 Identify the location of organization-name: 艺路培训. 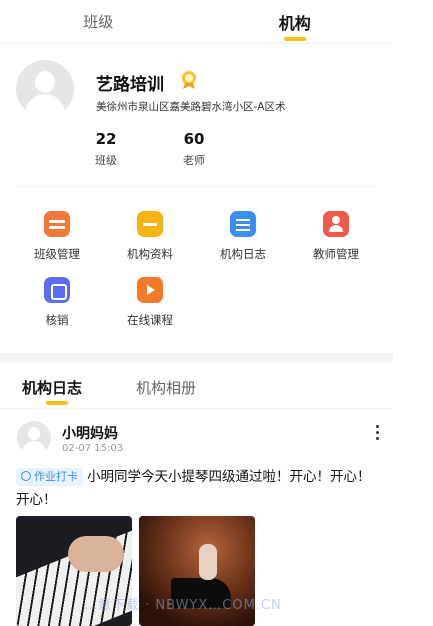
(130, 85).